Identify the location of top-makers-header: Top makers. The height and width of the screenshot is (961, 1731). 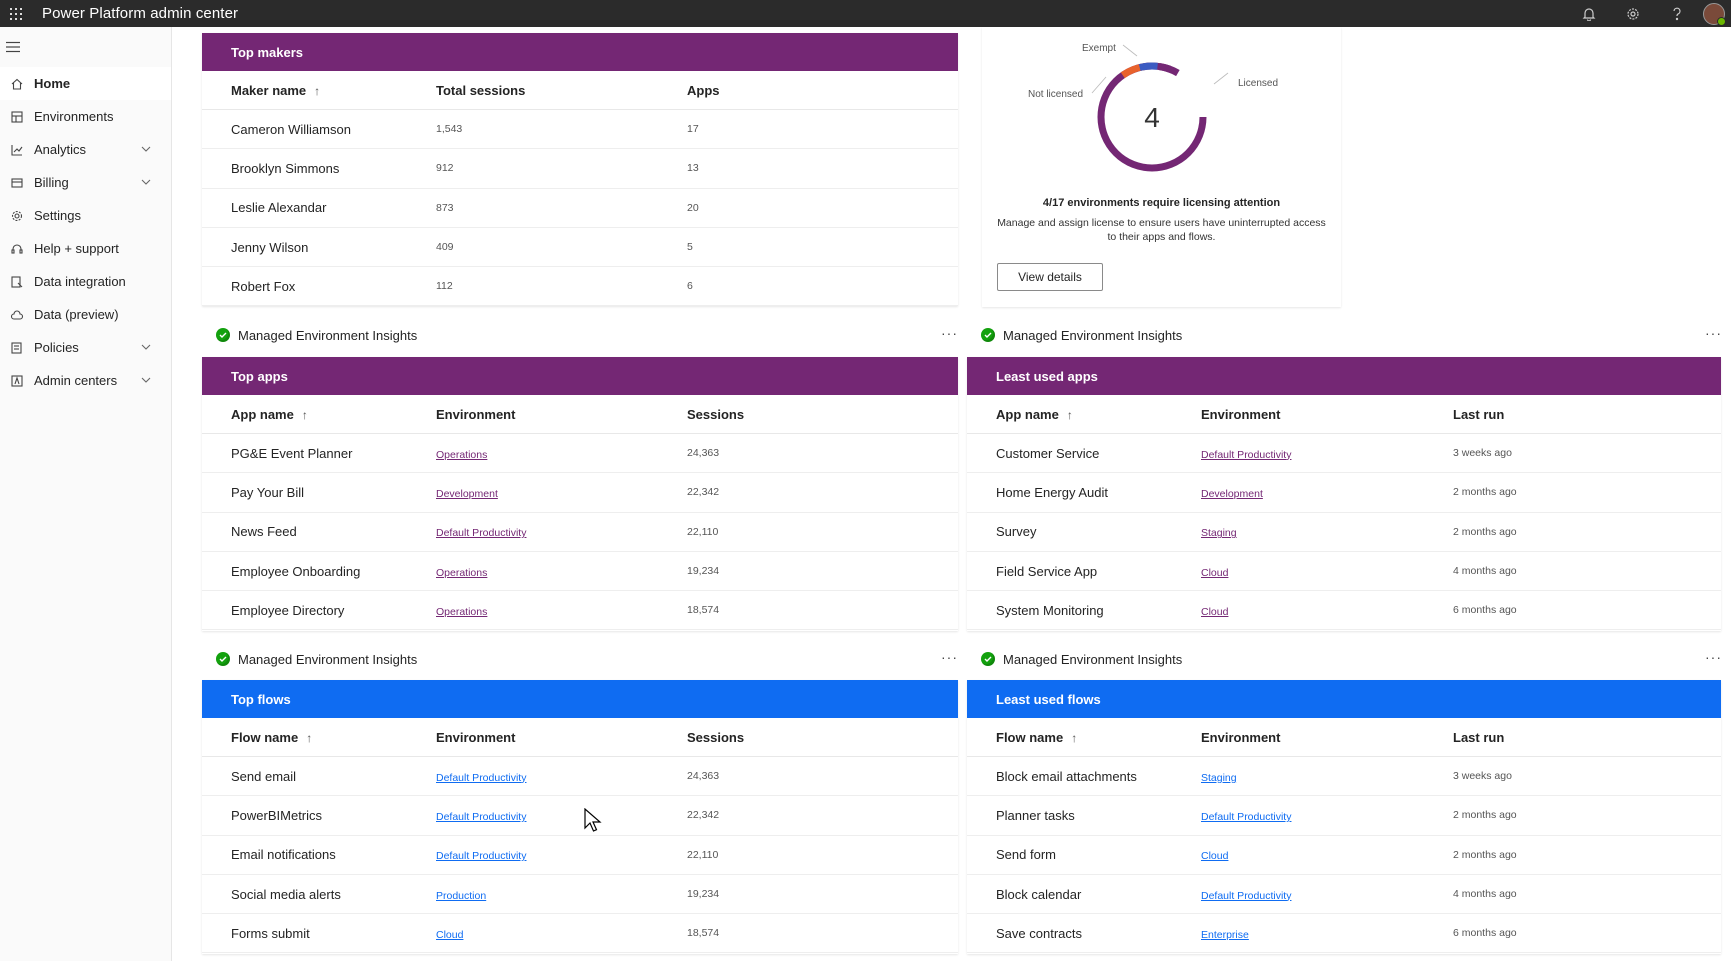
(580, 52).